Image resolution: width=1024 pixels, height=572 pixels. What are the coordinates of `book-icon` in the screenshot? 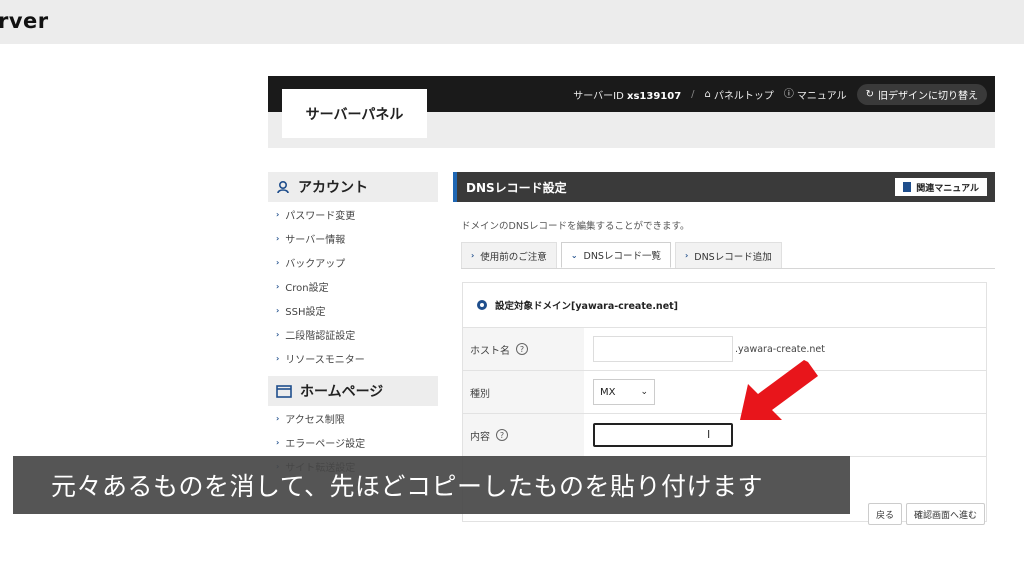 It's located at (907, 187).